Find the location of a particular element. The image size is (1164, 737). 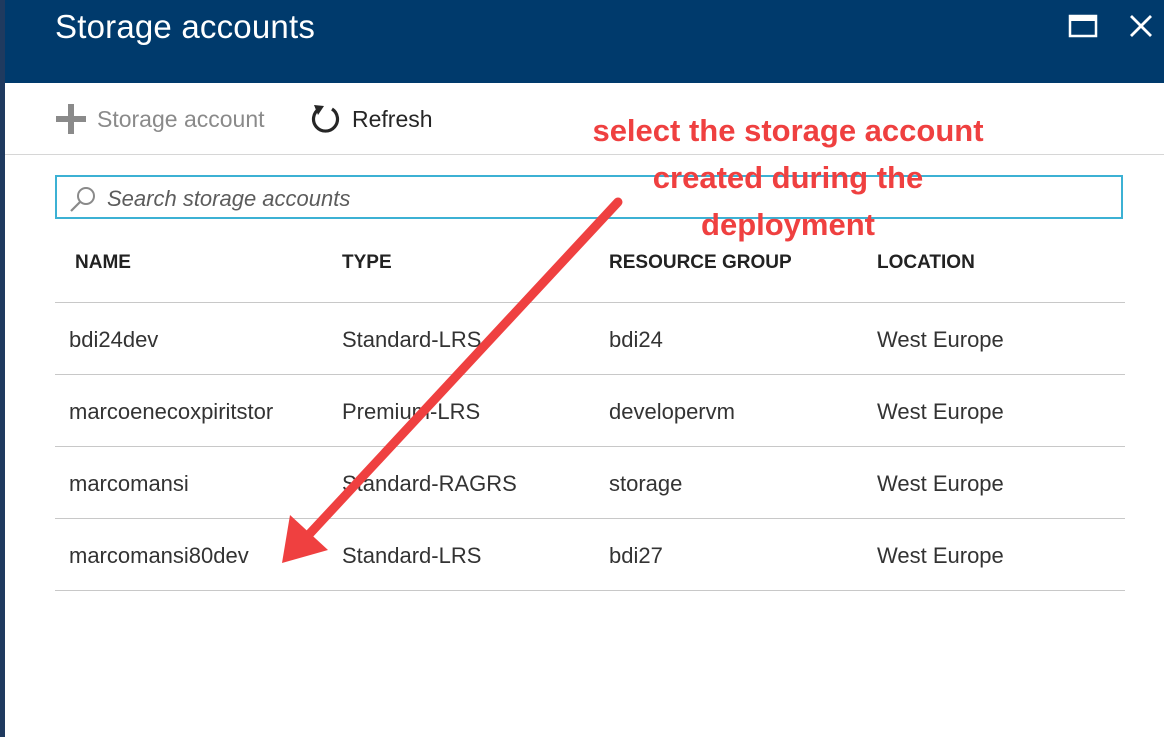

refresh-label: Refresh is located at coordinates (392, 118).